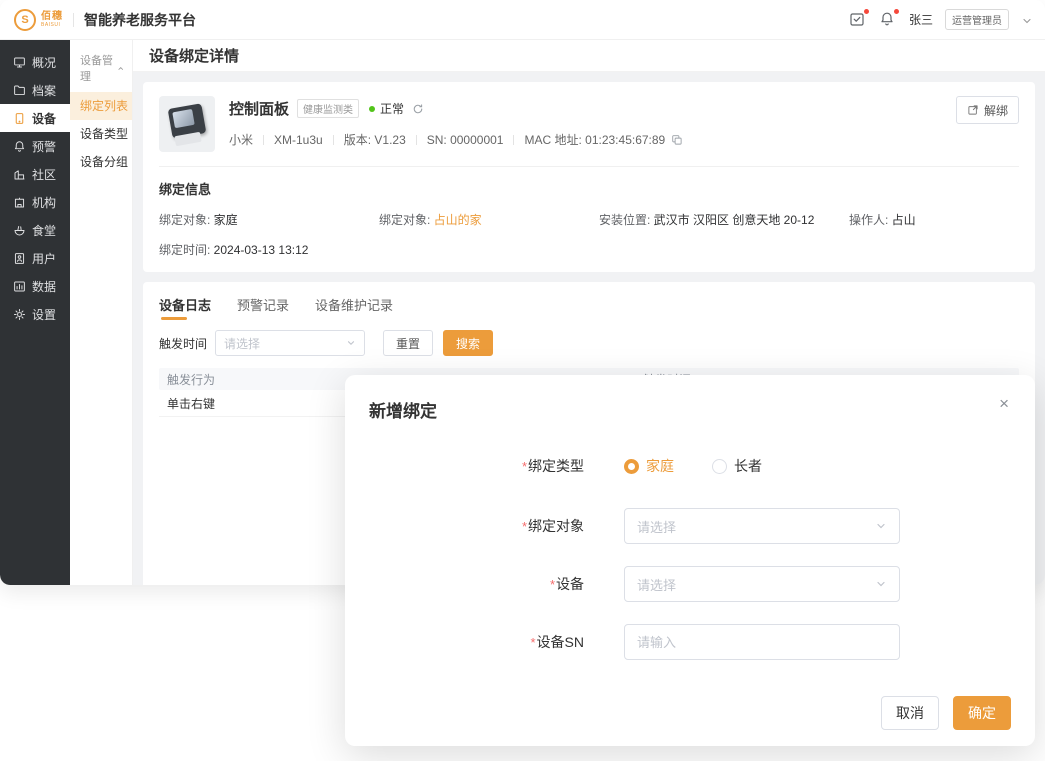  What do you see at coordinates (973, 110) in the screenshot?
I see `unbind-icon` at bounding box center [973, 110].